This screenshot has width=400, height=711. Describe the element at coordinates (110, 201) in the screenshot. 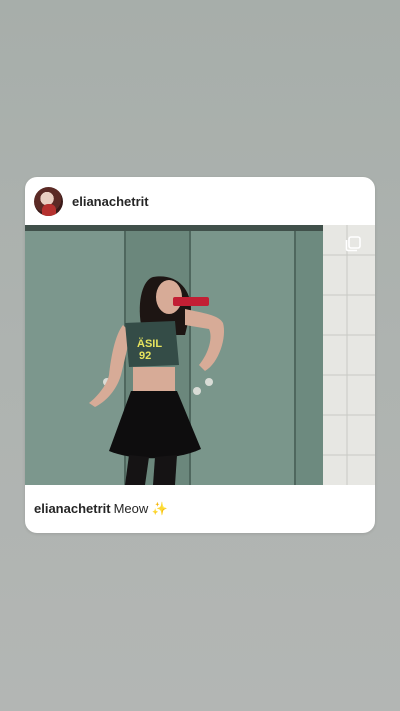

I see `post-username: elianachetrit` at that location.